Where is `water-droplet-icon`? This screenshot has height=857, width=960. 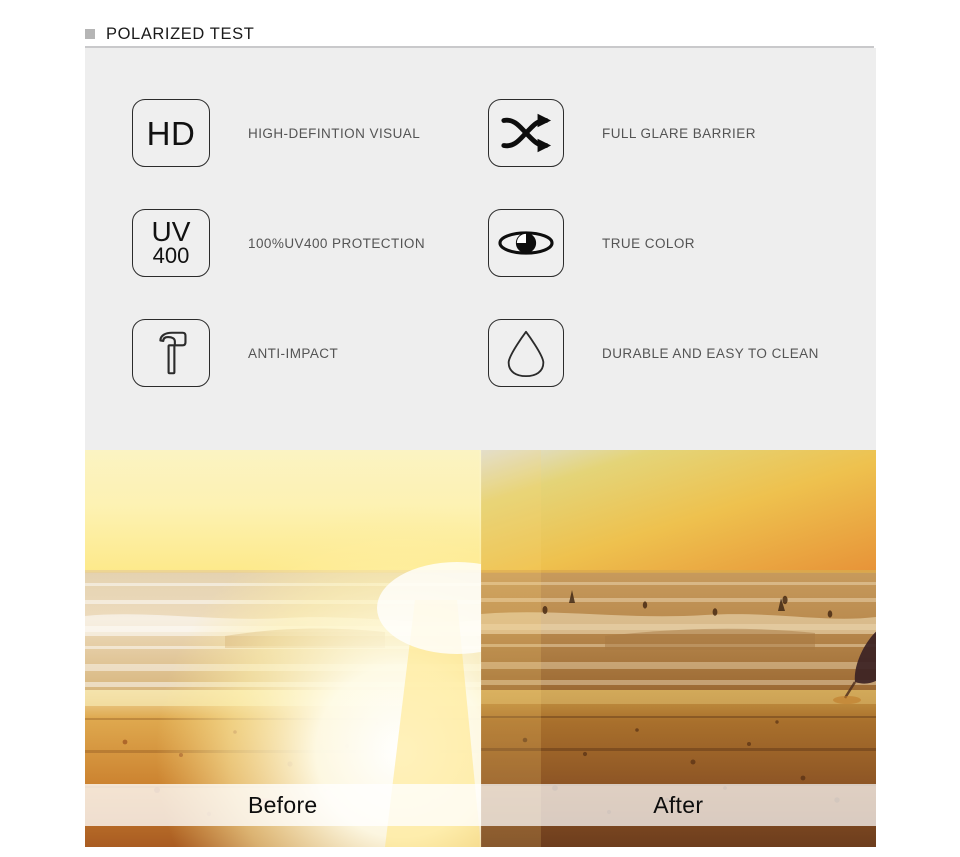
water-droplet-icon is located at coordinates (526, 353).